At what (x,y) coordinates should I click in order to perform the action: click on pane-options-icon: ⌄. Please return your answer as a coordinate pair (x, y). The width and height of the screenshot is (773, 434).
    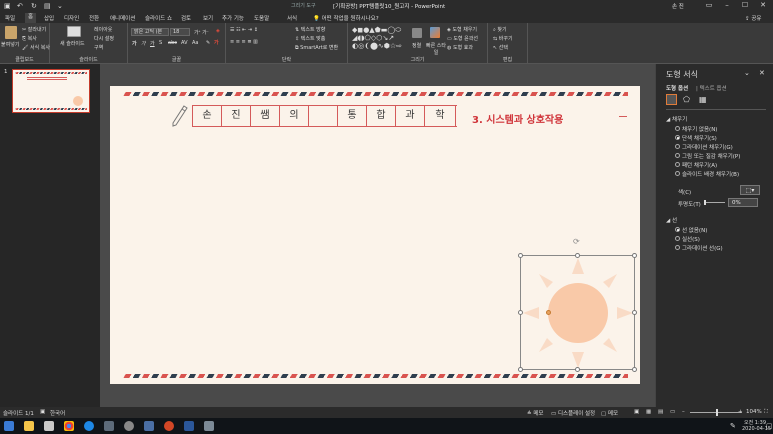
    Looking at the image, I should click on (747, 73).